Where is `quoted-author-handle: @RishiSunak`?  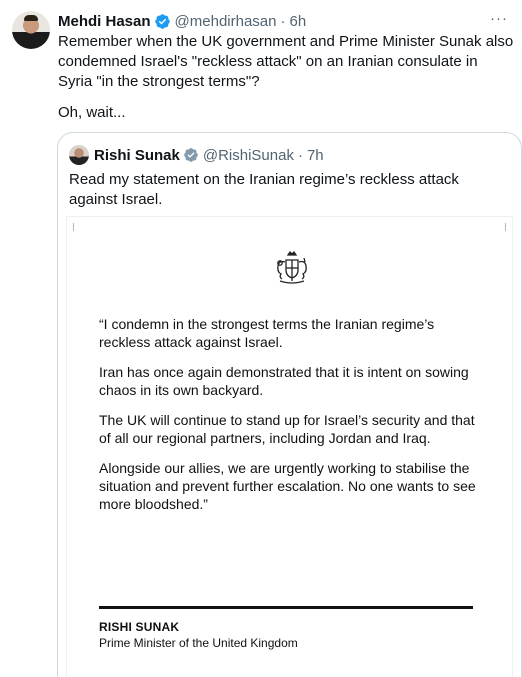
quoted-author-handle: @RishiSunak is located at coordinates (248, 155).